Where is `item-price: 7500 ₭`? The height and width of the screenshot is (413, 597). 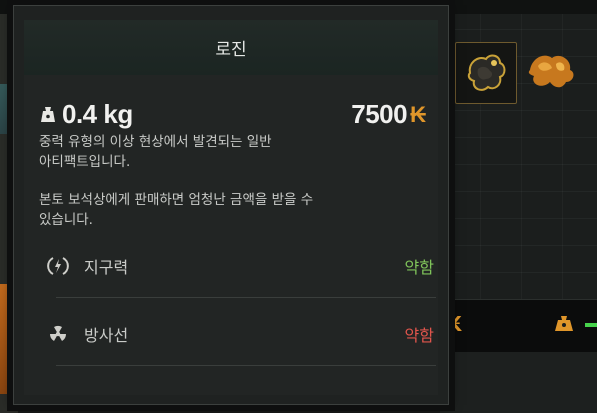 item-price: 7500 ₭ is located at coordinates (388, 114).